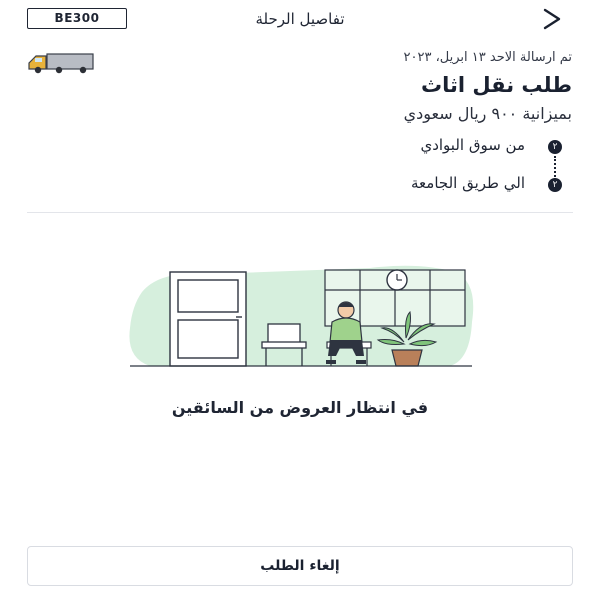  I want to click on sent-date: تم ارسالة الاحد ١٣ ابريل، ٢٠٢٣, so click(487, 57).